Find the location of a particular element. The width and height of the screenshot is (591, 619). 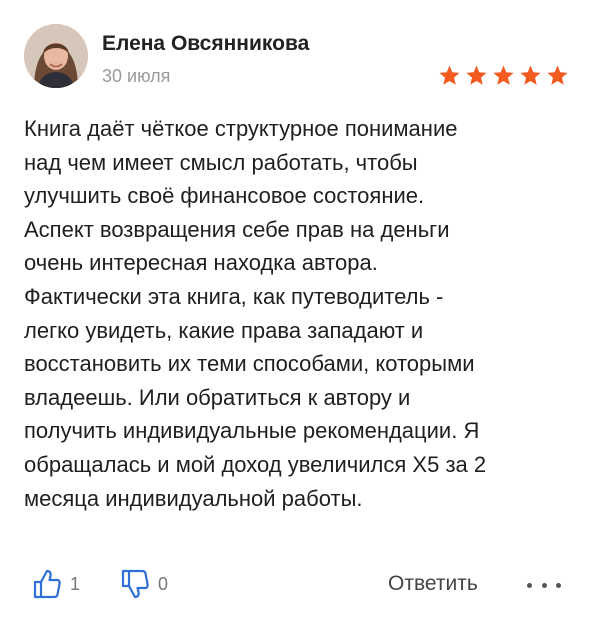

thumbs-down-icon is located at coordinates (135, 584).